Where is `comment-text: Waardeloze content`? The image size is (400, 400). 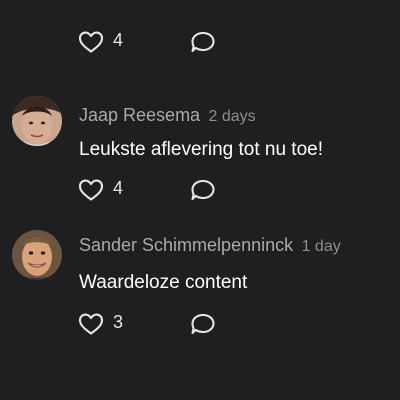
comment-text: Waardeloze content is located at coordinates (163, 282).